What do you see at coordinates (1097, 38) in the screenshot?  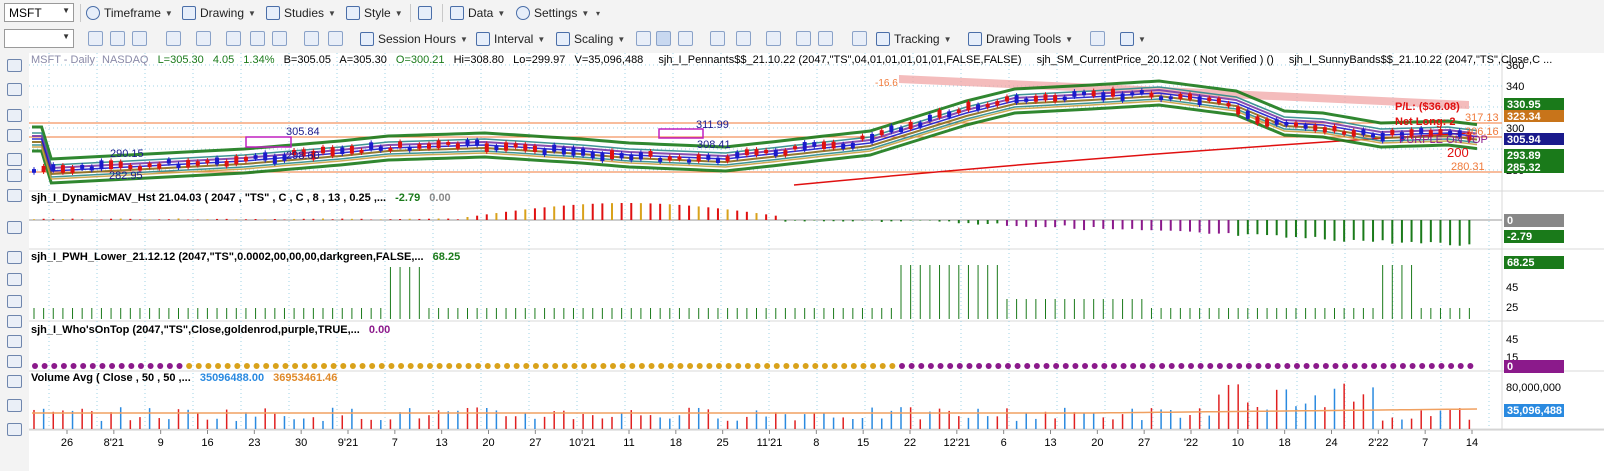 I see `trend-icon` at bounding box center [1097, 38].